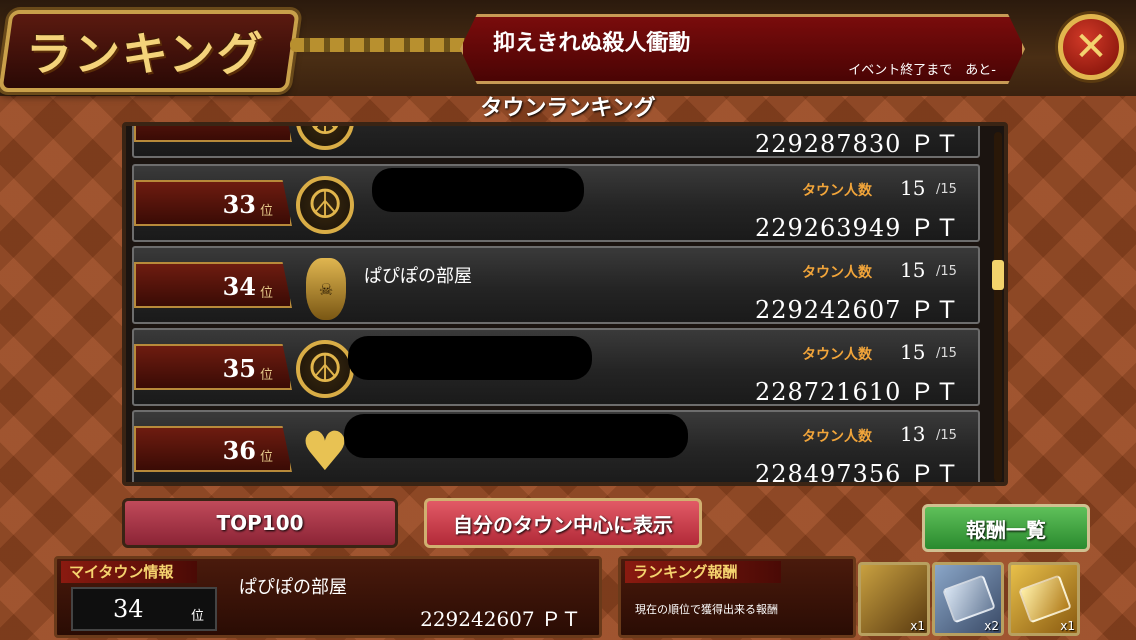  Describe the element at coordinates (239, 450) in the screenshot. I see `rank-number: 36` at that location.